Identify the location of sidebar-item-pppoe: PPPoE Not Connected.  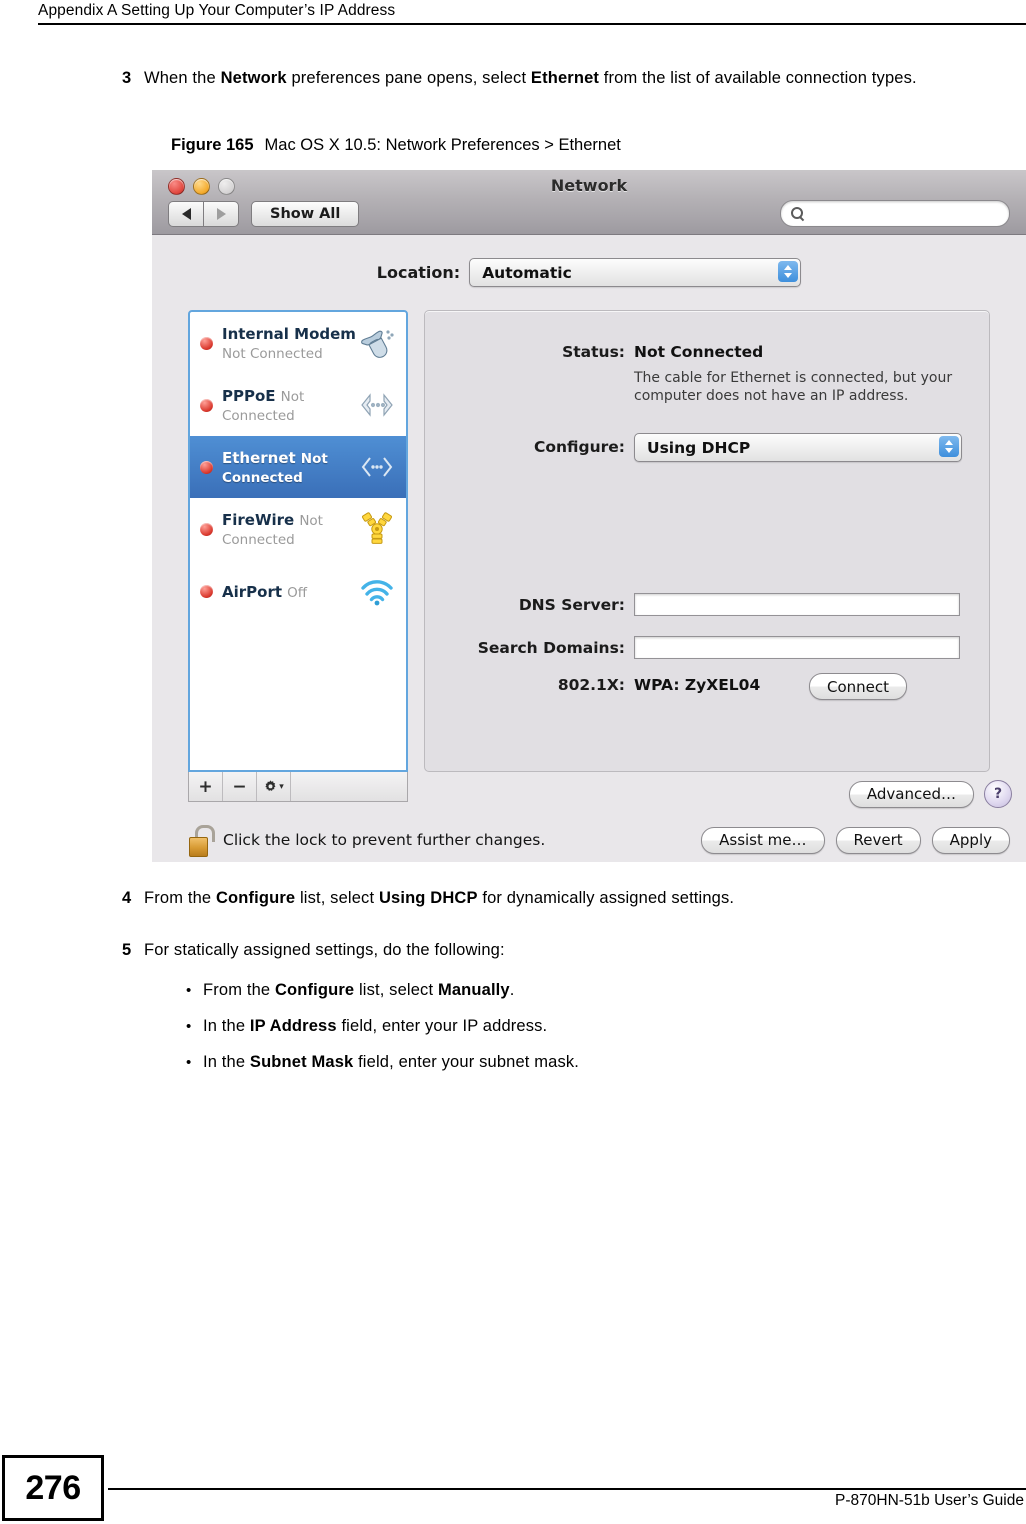
(298, 405).